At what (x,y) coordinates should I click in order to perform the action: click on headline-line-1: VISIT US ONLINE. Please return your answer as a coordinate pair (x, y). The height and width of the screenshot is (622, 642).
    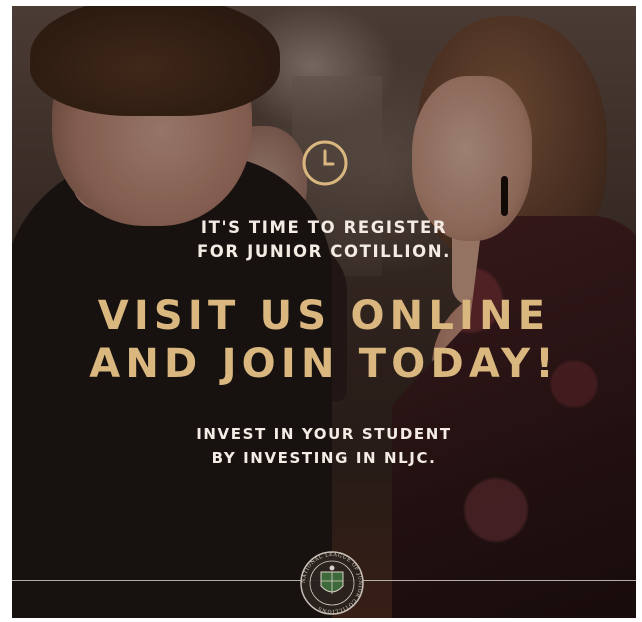
    Looking at the image, I should click on (324, 316).